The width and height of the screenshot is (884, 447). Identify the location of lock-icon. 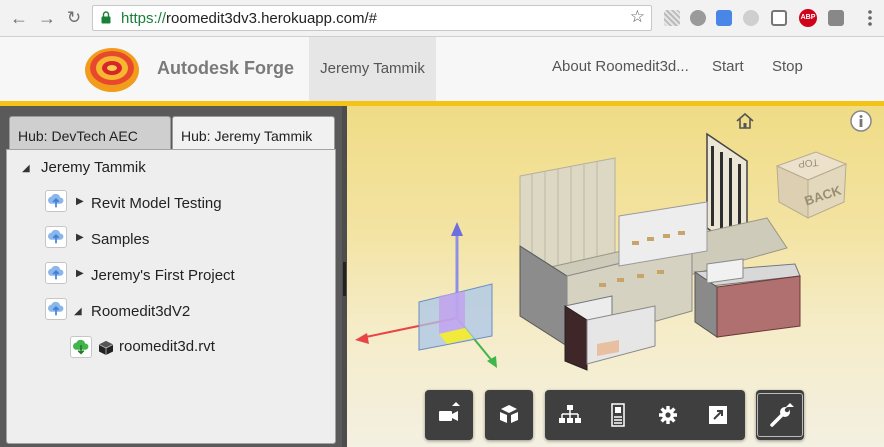
(106, 17).